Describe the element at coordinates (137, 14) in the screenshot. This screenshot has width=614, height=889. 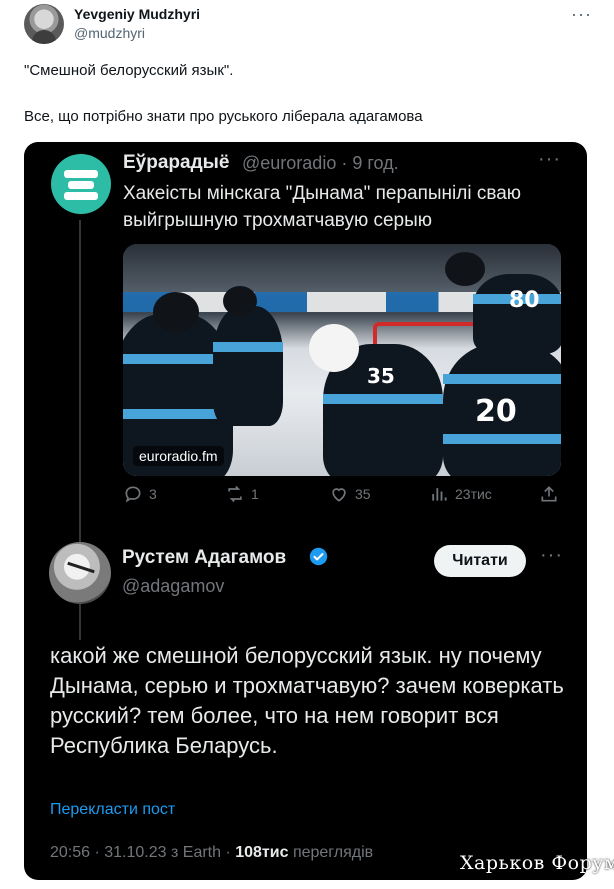
I see `author-name: Yevgeniy Mudzhyri` at that location.